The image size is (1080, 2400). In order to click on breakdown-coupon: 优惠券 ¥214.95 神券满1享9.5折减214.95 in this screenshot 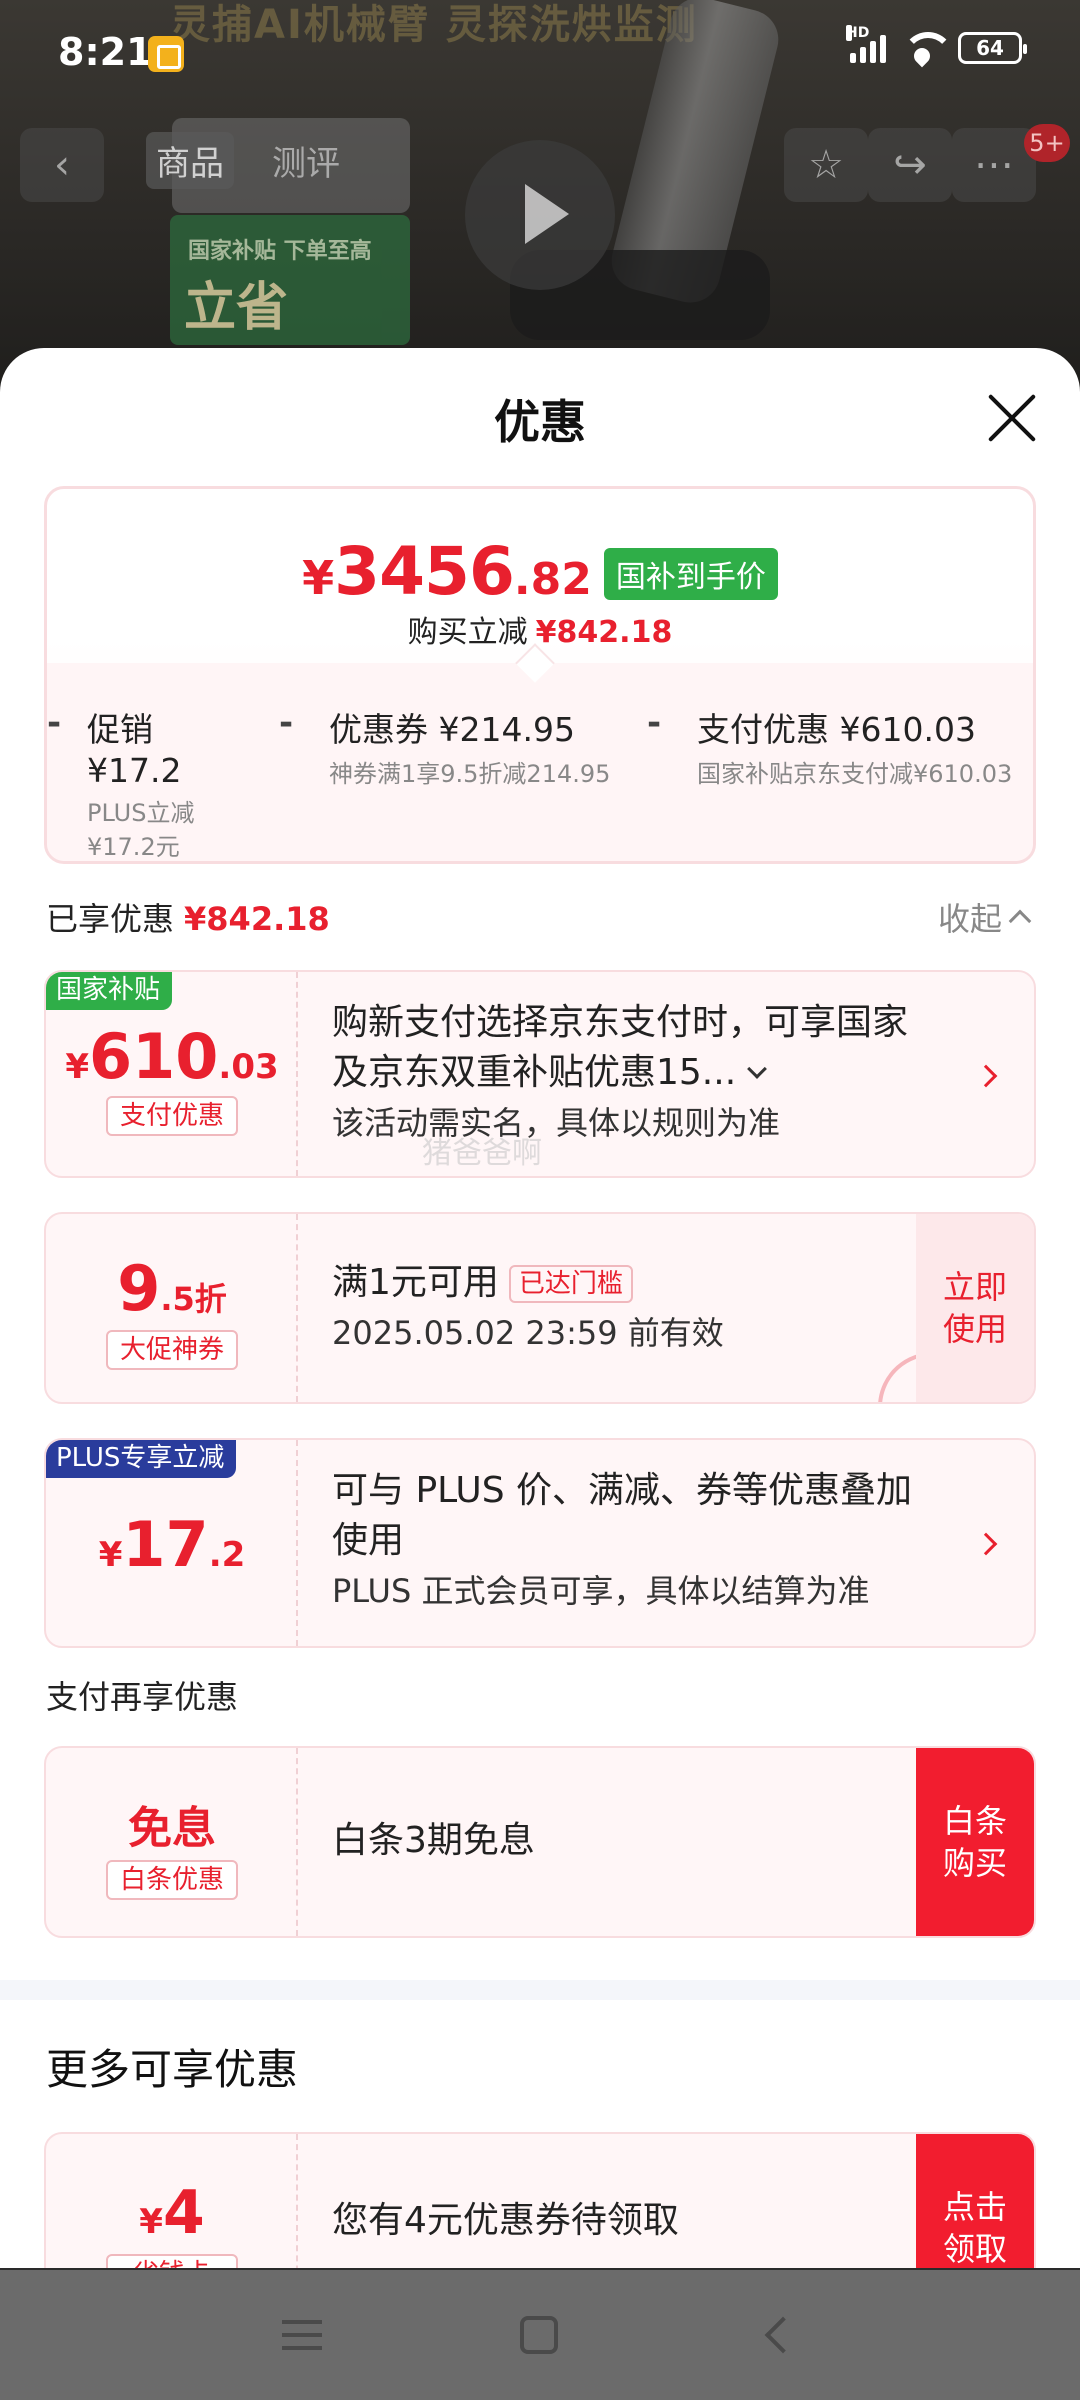, I will do `click(489, 747)`.